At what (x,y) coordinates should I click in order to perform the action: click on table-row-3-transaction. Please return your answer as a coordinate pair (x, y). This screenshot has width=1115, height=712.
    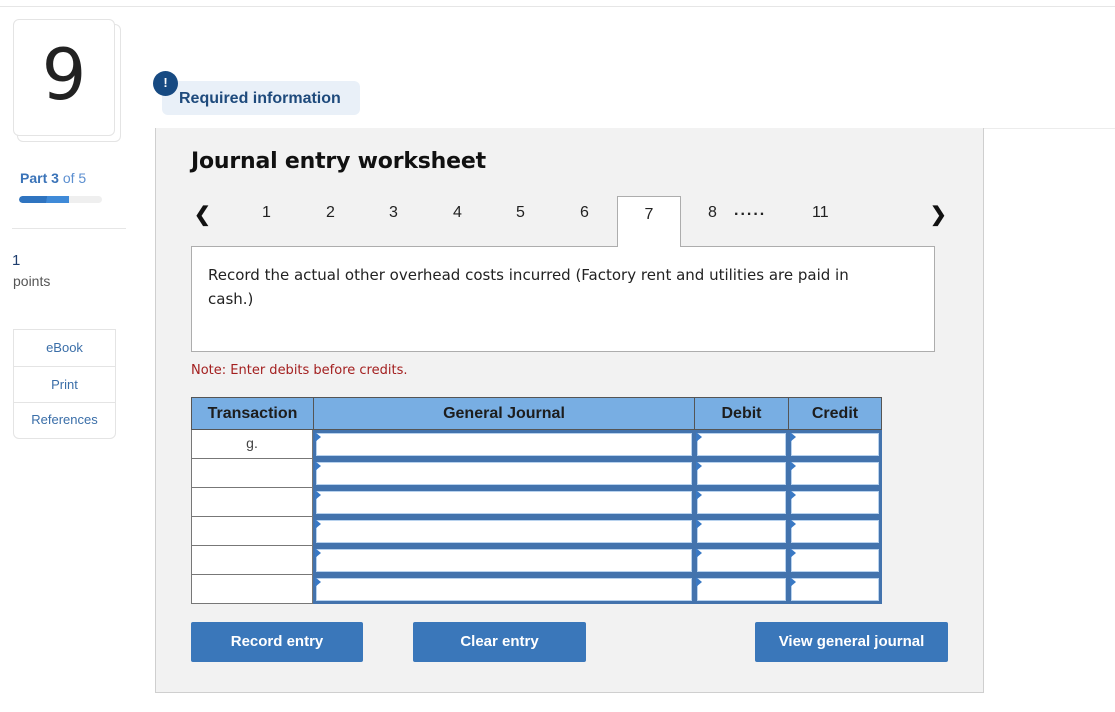
    Looking at the image, I should click on (252, 502).